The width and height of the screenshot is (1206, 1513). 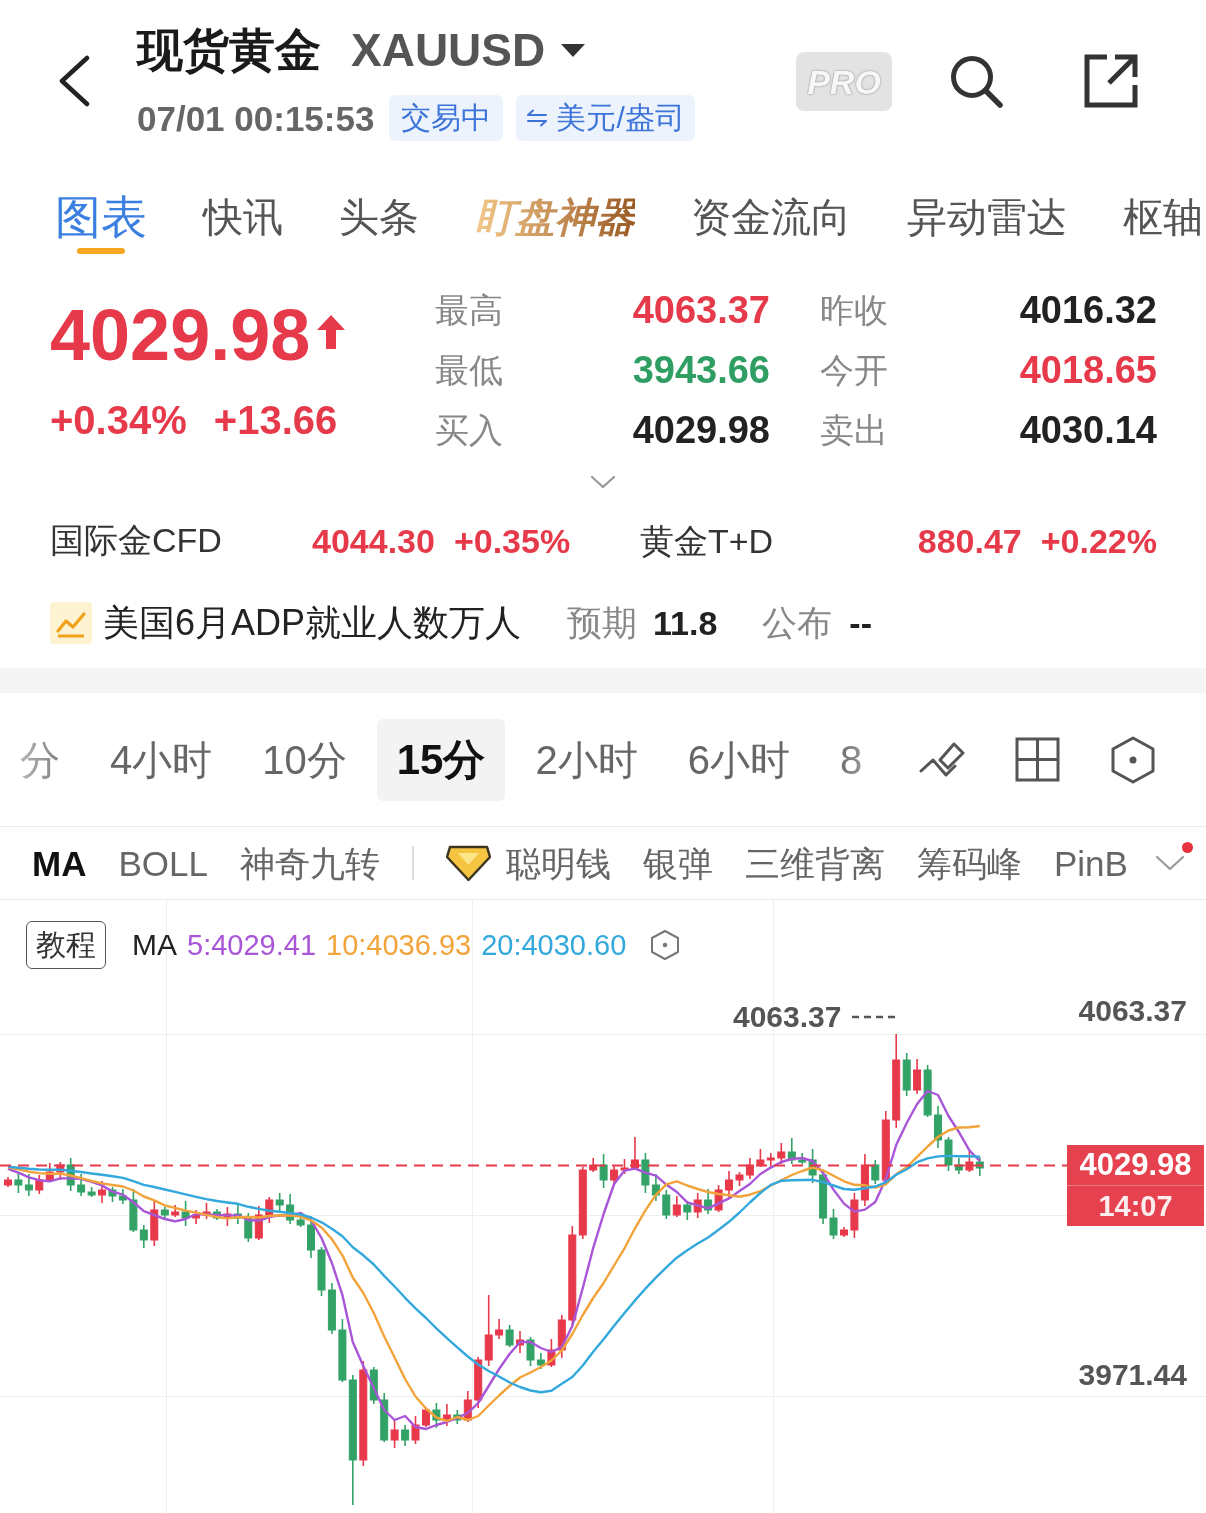 I want to click on market-status-badge: 交易中, so click(x=446, y=118).